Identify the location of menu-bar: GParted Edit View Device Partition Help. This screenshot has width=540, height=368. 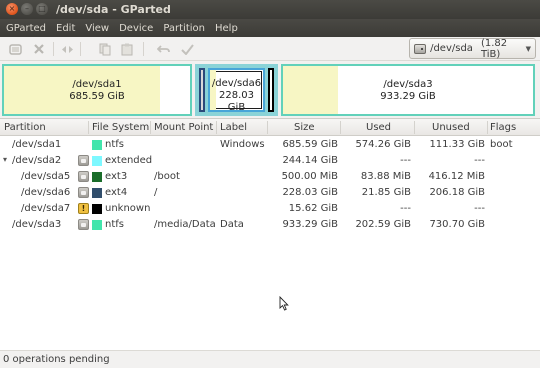
(270, 28).